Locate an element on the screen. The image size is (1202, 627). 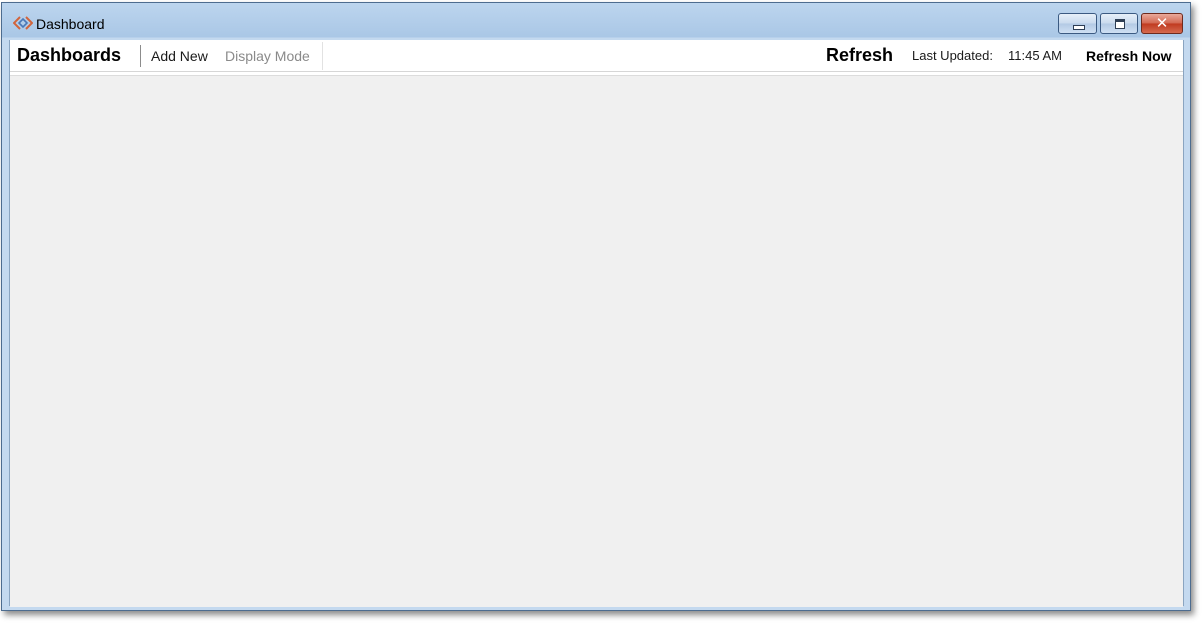
minimize-icon is located at coordinates (1079, 27).